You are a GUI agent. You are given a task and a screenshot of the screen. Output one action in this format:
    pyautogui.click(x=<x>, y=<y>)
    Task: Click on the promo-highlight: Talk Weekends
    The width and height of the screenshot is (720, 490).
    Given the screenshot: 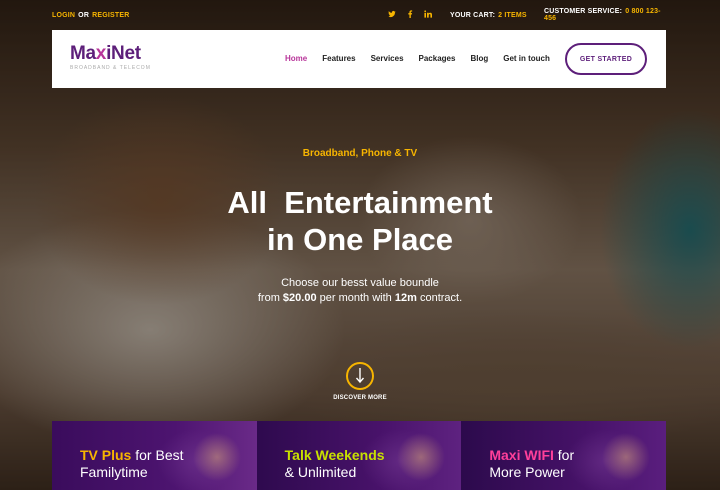 What is the action you would take?
    pyautogui.click(x=334, y=455)
    